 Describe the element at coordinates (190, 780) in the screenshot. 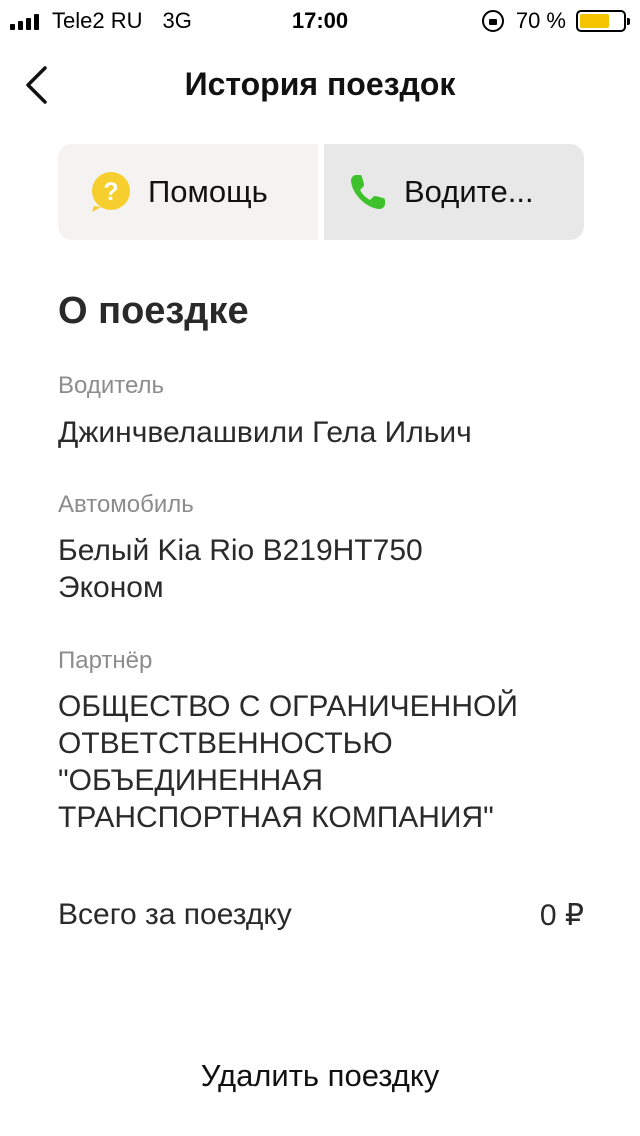

I see `partner-line: "ОБЪЕДИНЕННАЯ` at that location.